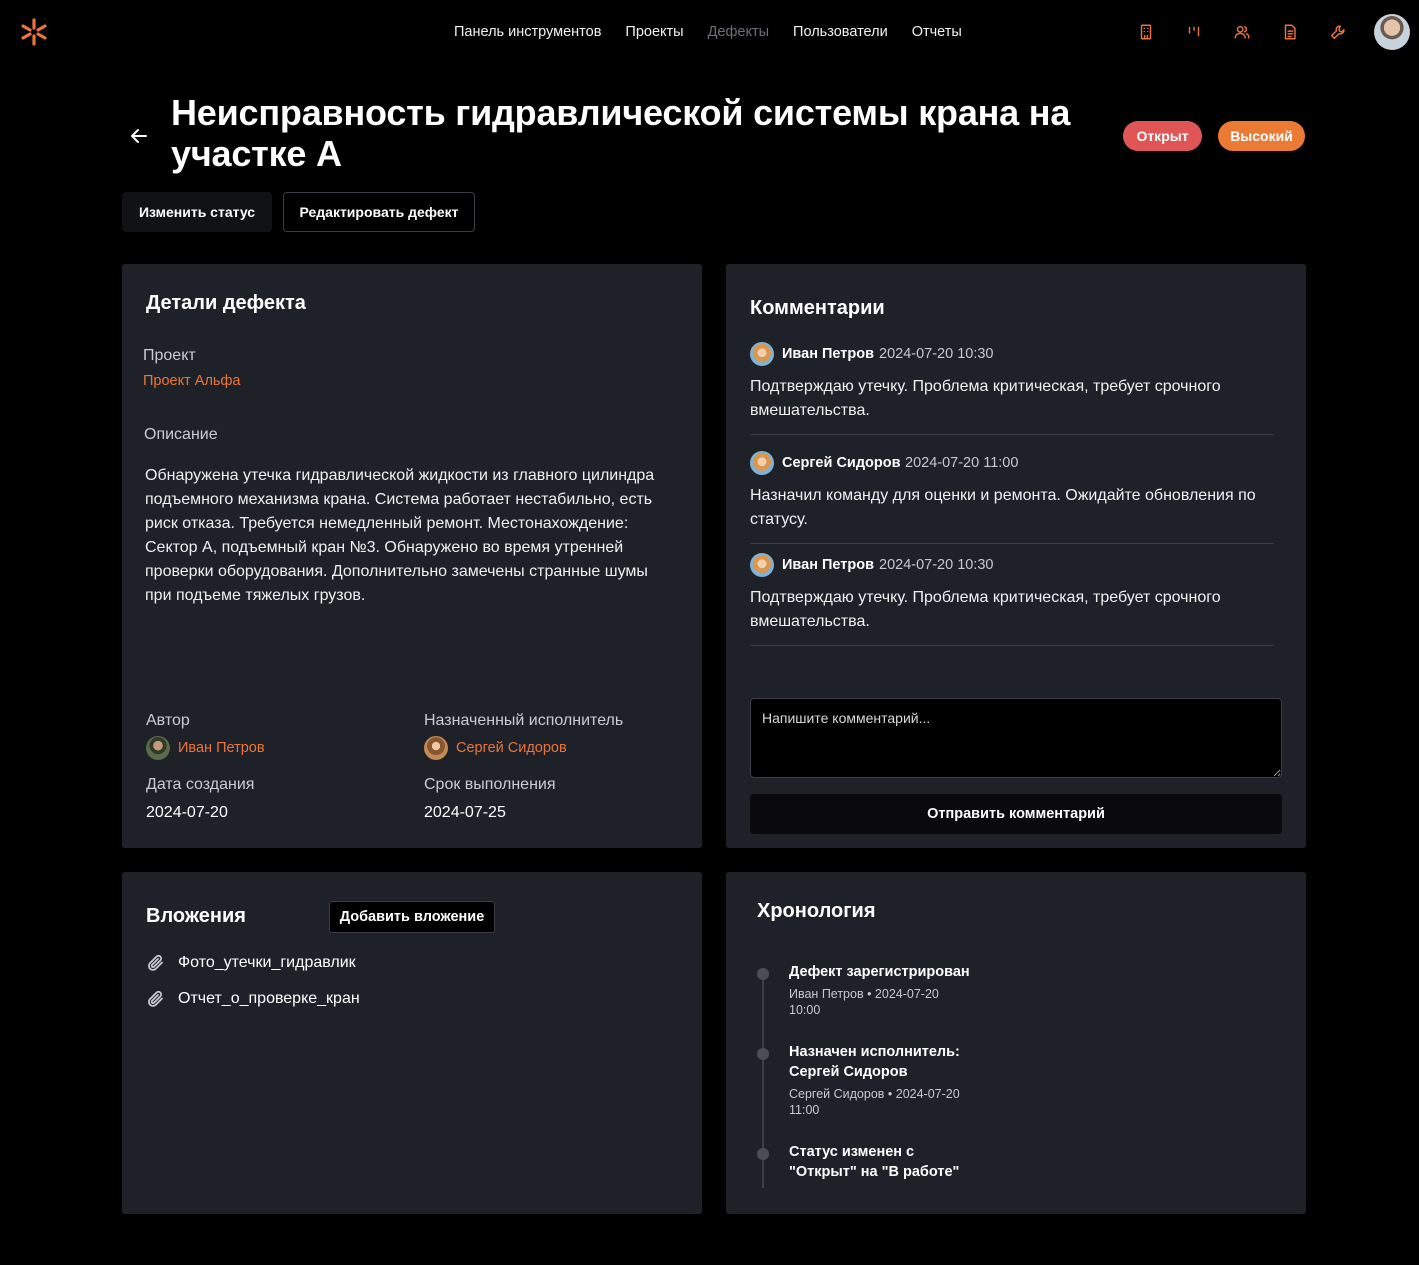 The image size is (1419, 1265). Describe the element at coordinates (1146, 32) in the screenshot. I see `building-icon` at that location.